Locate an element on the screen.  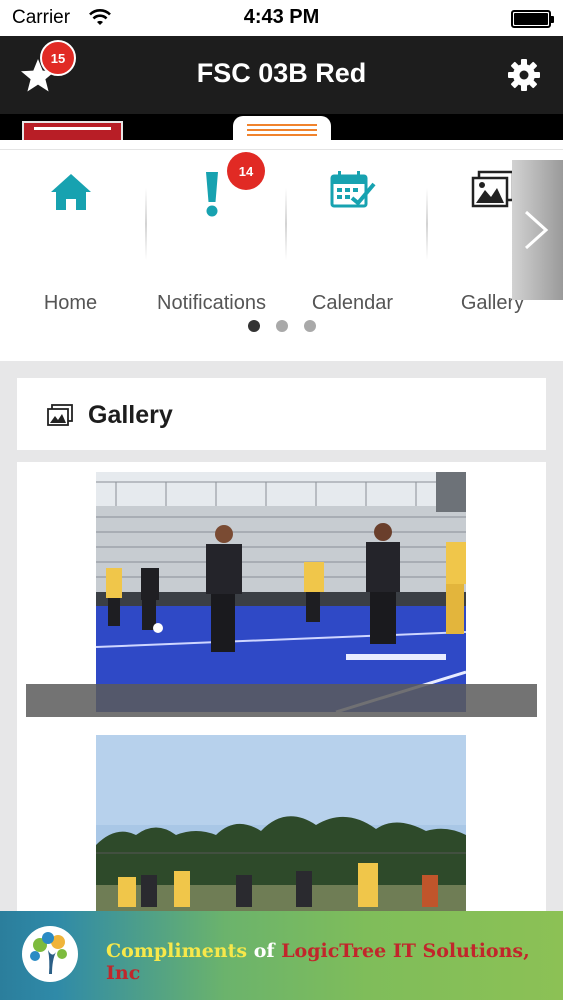
nav-bar: 15 FSC 03B Red is located at coordinates (281, 75).